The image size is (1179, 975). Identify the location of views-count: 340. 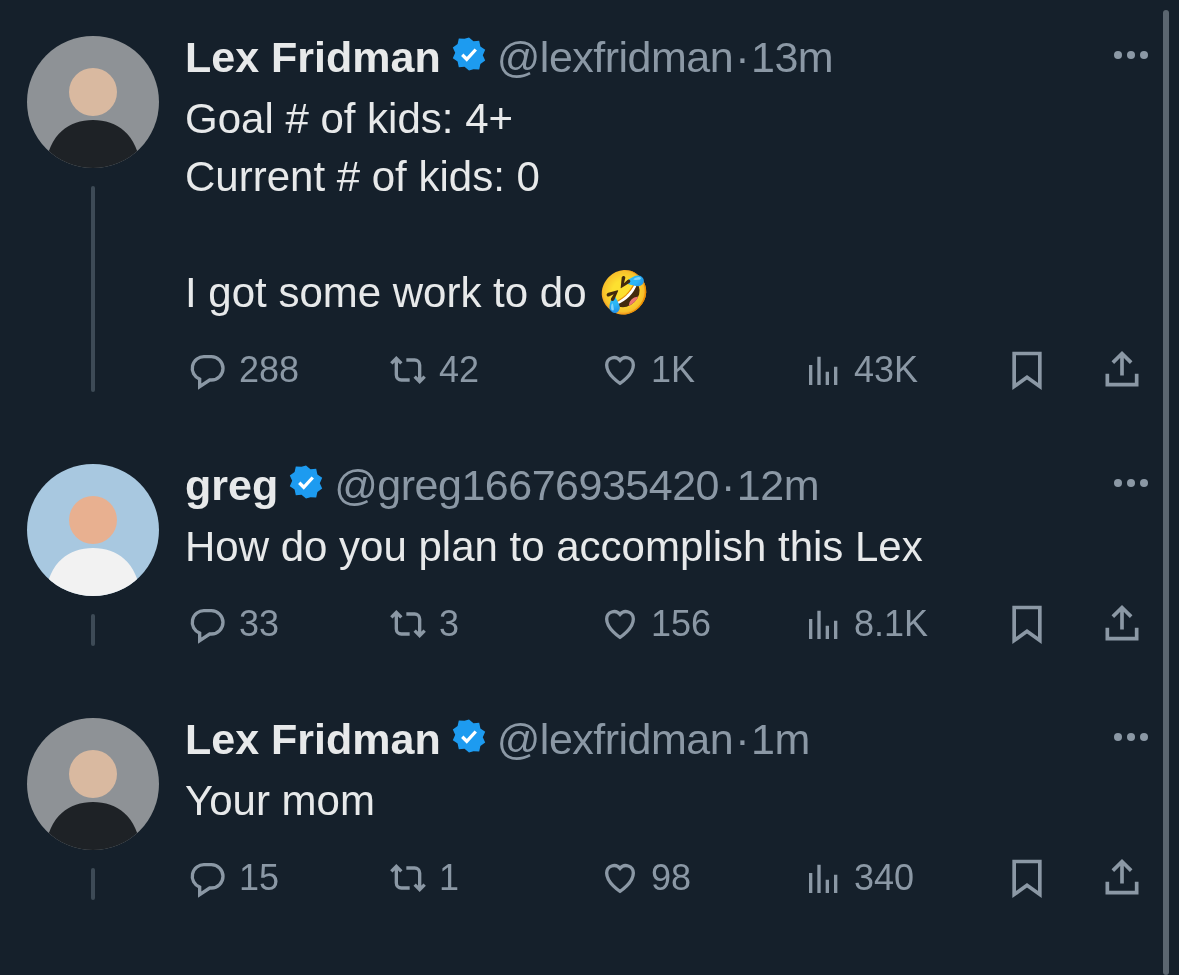
(884, 878).